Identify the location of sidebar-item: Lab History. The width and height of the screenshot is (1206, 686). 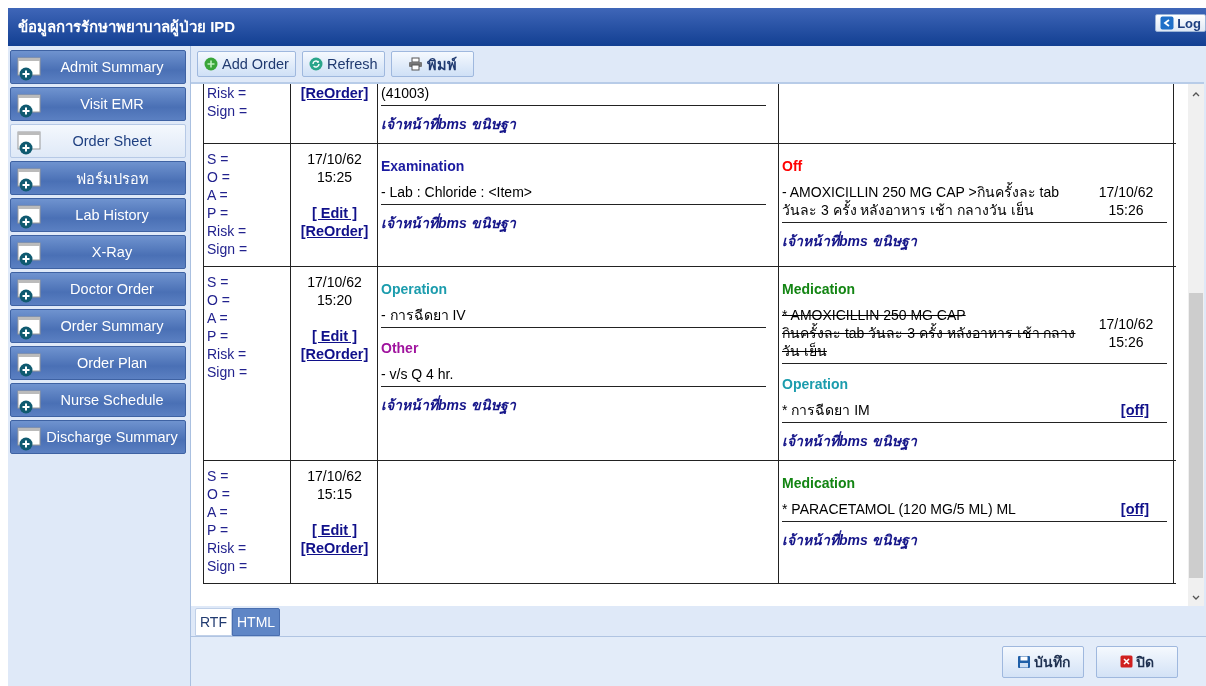
(98, 215).